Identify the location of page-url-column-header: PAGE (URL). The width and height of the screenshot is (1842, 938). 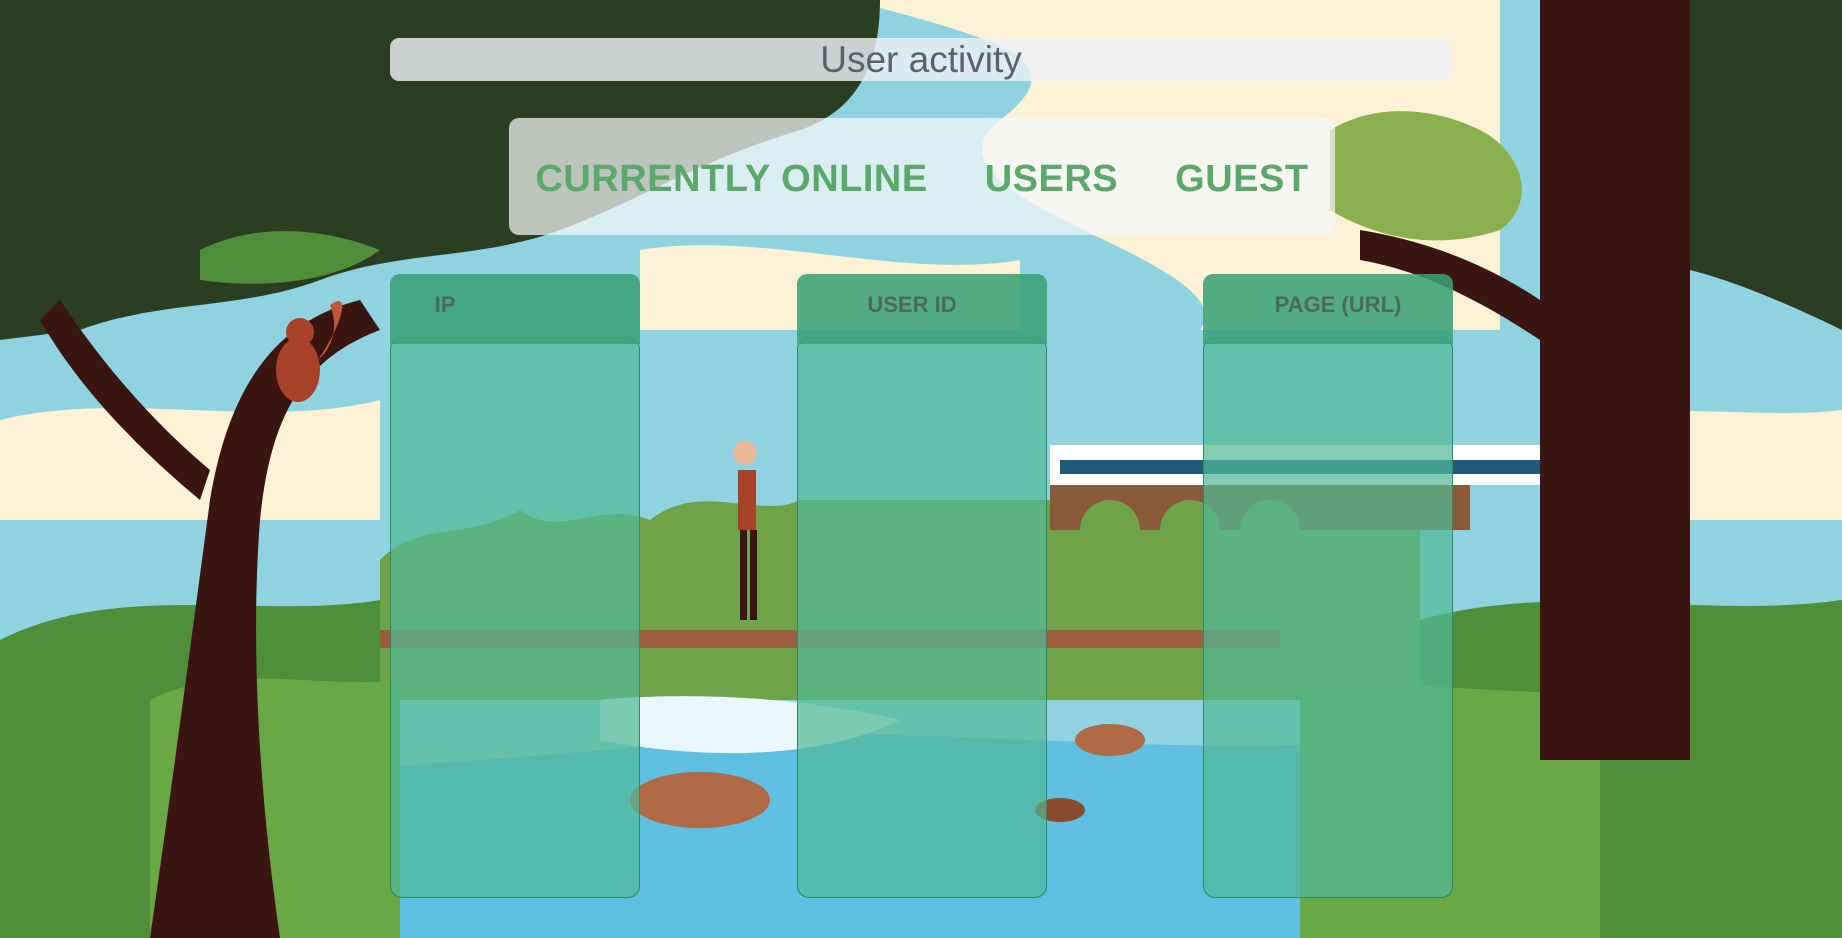
(1328, 309).